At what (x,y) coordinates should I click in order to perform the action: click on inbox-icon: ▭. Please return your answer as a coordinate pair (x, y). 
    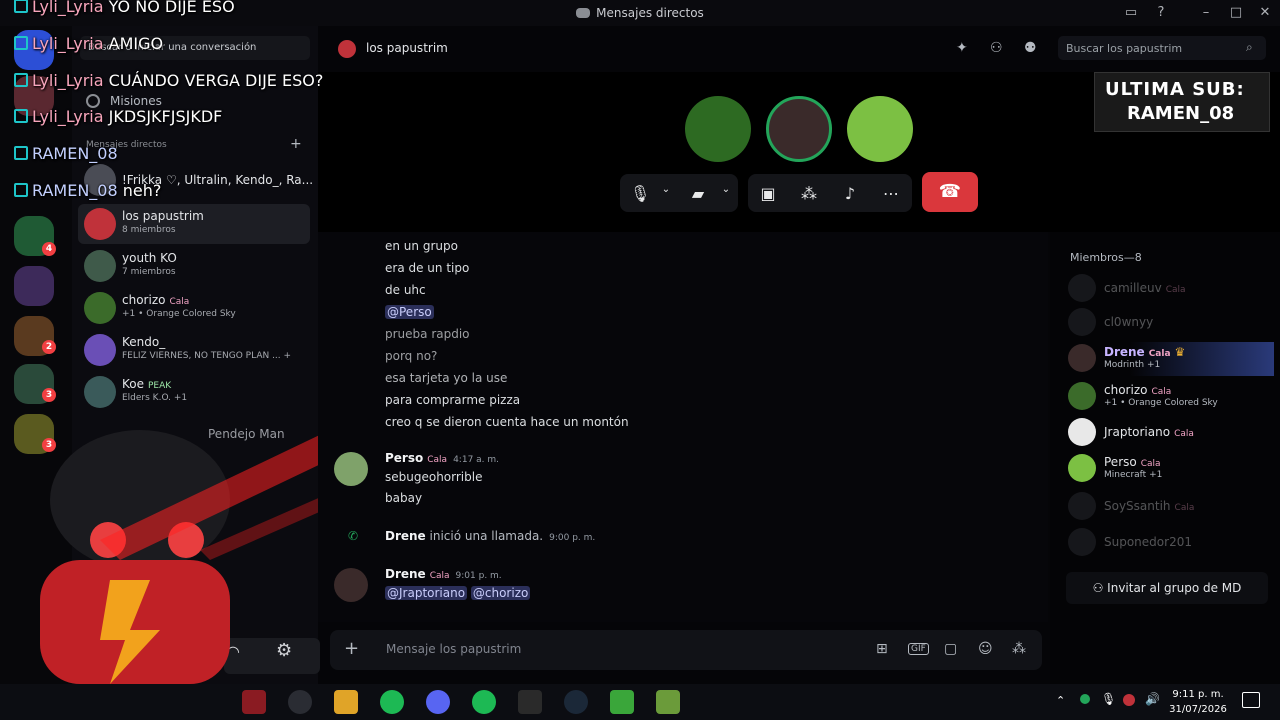
    Looking at the image, I should click on (1131, 13).